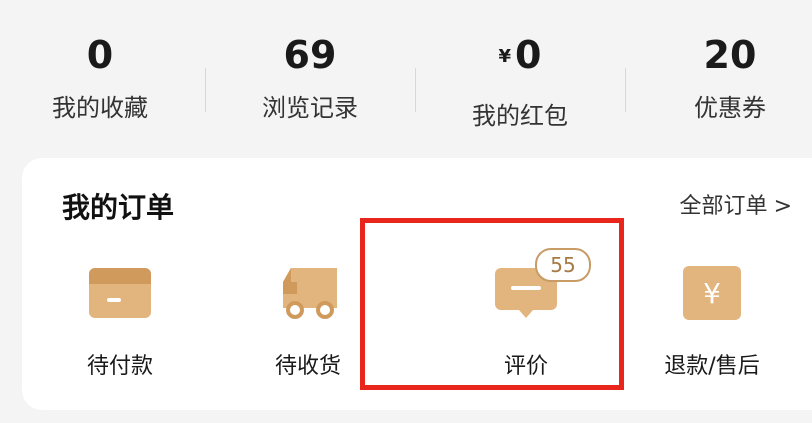 The image size is (812, 423). I want to click on stat-favorites: 0 我的收藏, so click(100, 79).